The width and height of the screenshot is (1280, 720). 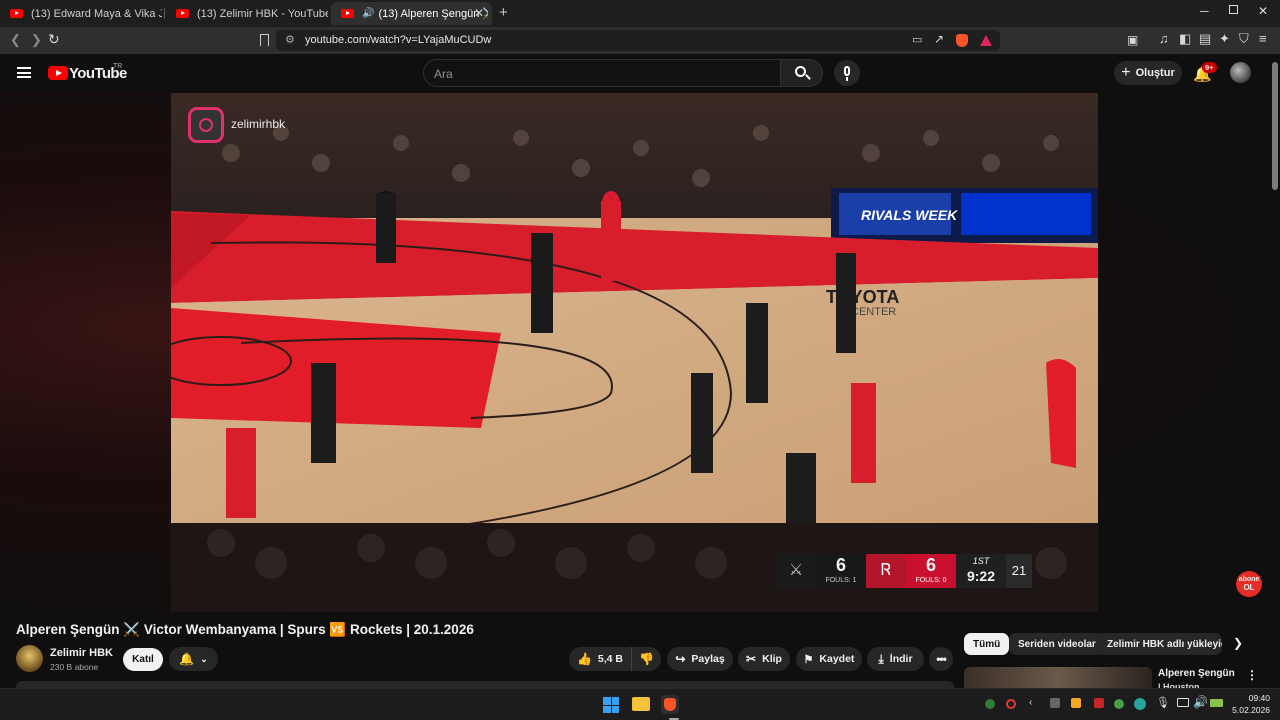 I want to click on plus-icon: +, so click(x=1126, y=72).